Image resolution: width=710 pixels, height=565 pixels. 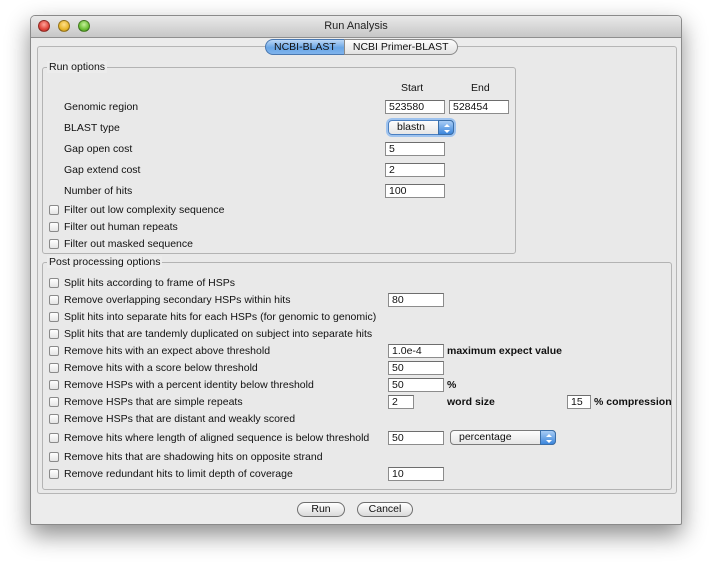 I want to click on filter-human-repeats-checkbox, so click(x=54, y=227).